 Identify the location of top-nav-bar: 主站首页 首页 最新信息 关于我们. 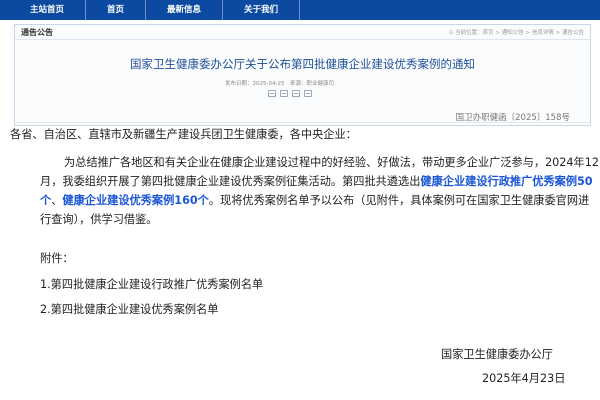
(300, 10).